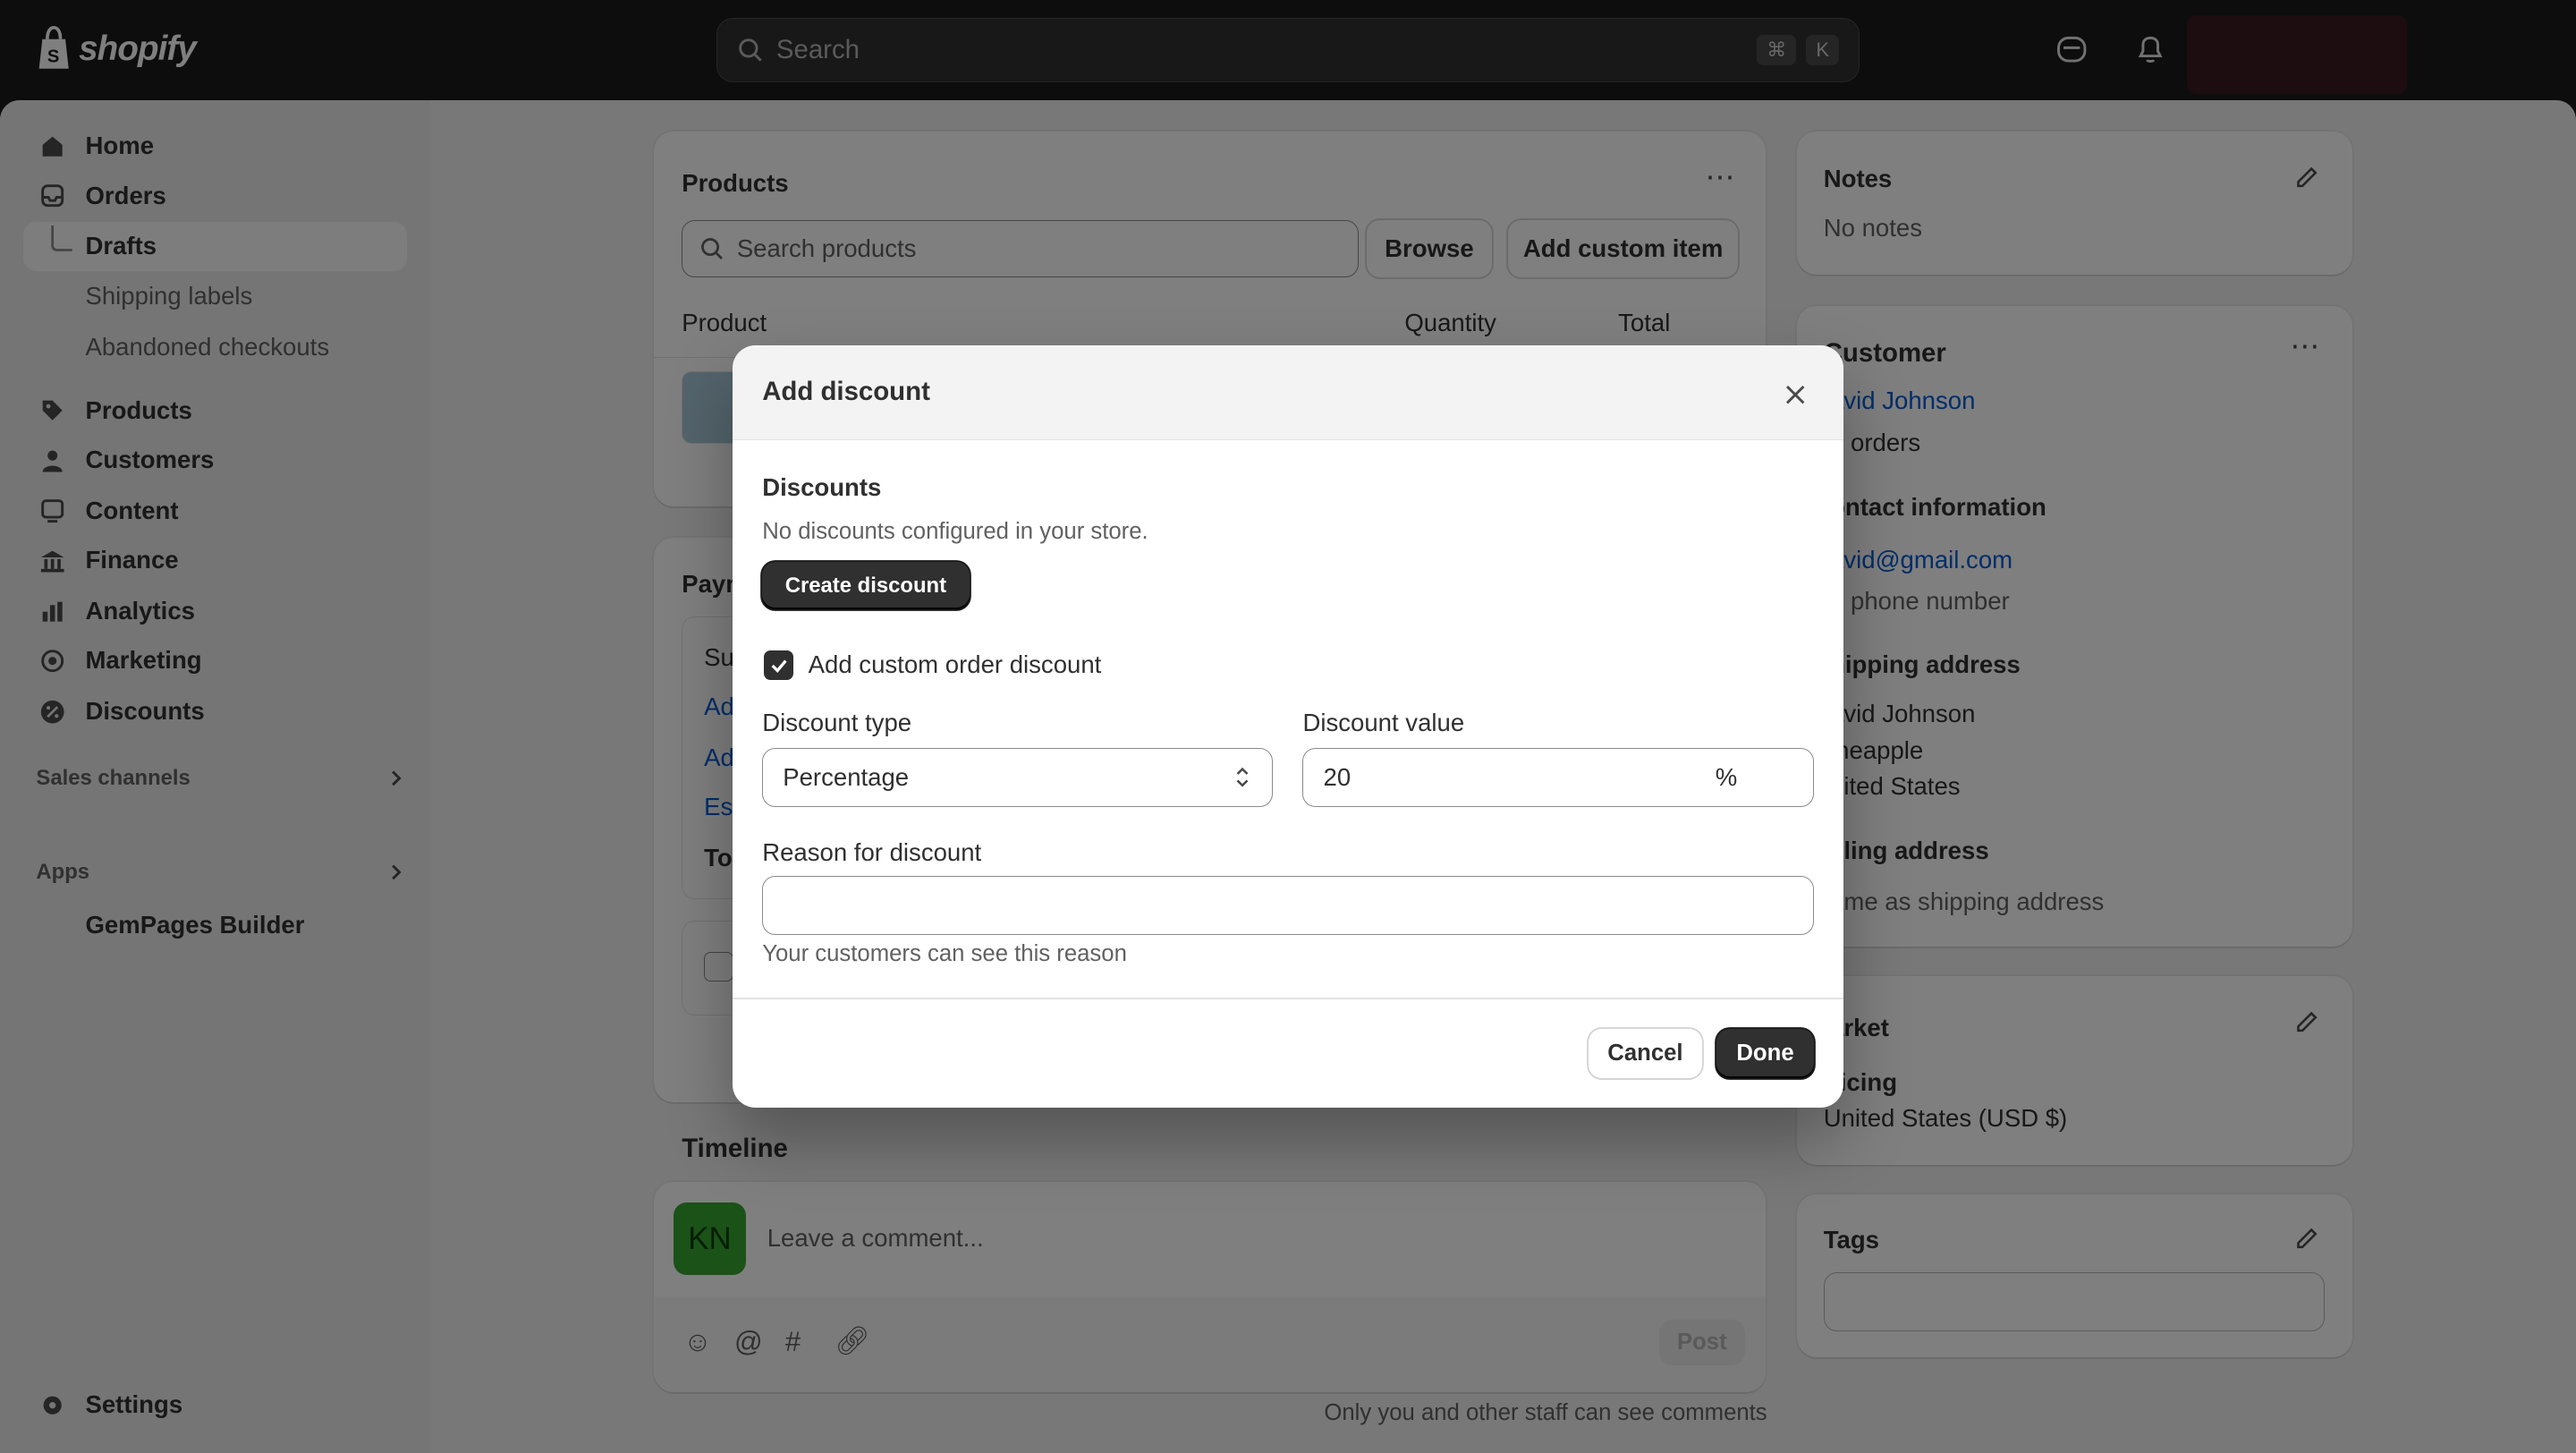 The image size is (2576, 1453). I want to click on custom-discount-checkbox, so click(779, 665).